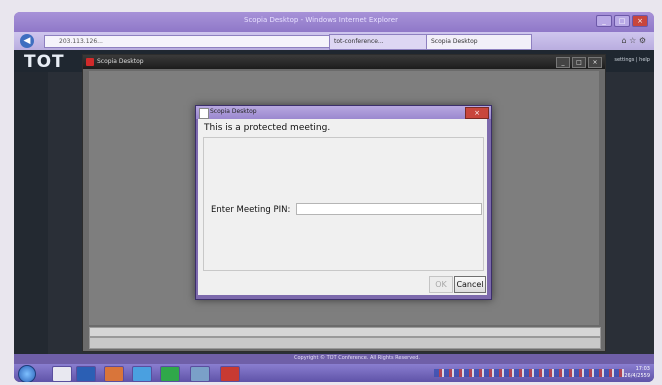 The image size is (662, 385). What do you see at coordinates (170, 374) in the screenshot?
I see `chat-taskbar-icon` at bounding box center [170, 374].